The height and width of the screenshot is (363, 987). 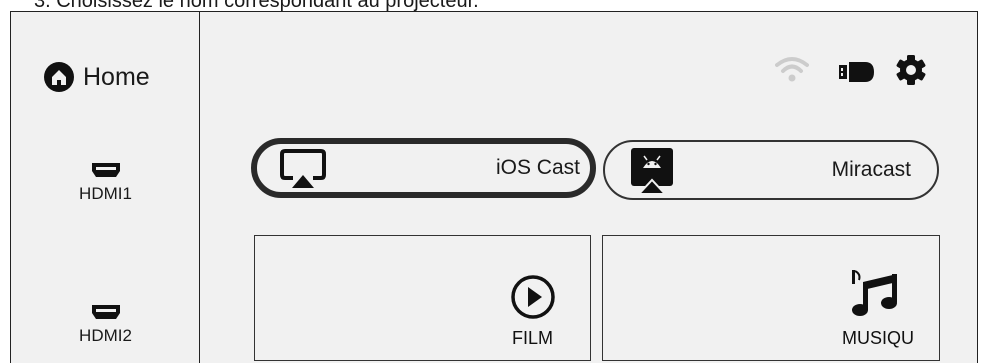 What do you see at coordinates (105, 325) in the screenshot?
I see `sidebar-item-hdmi2: HDMI2` at bounding box center [105, 325].